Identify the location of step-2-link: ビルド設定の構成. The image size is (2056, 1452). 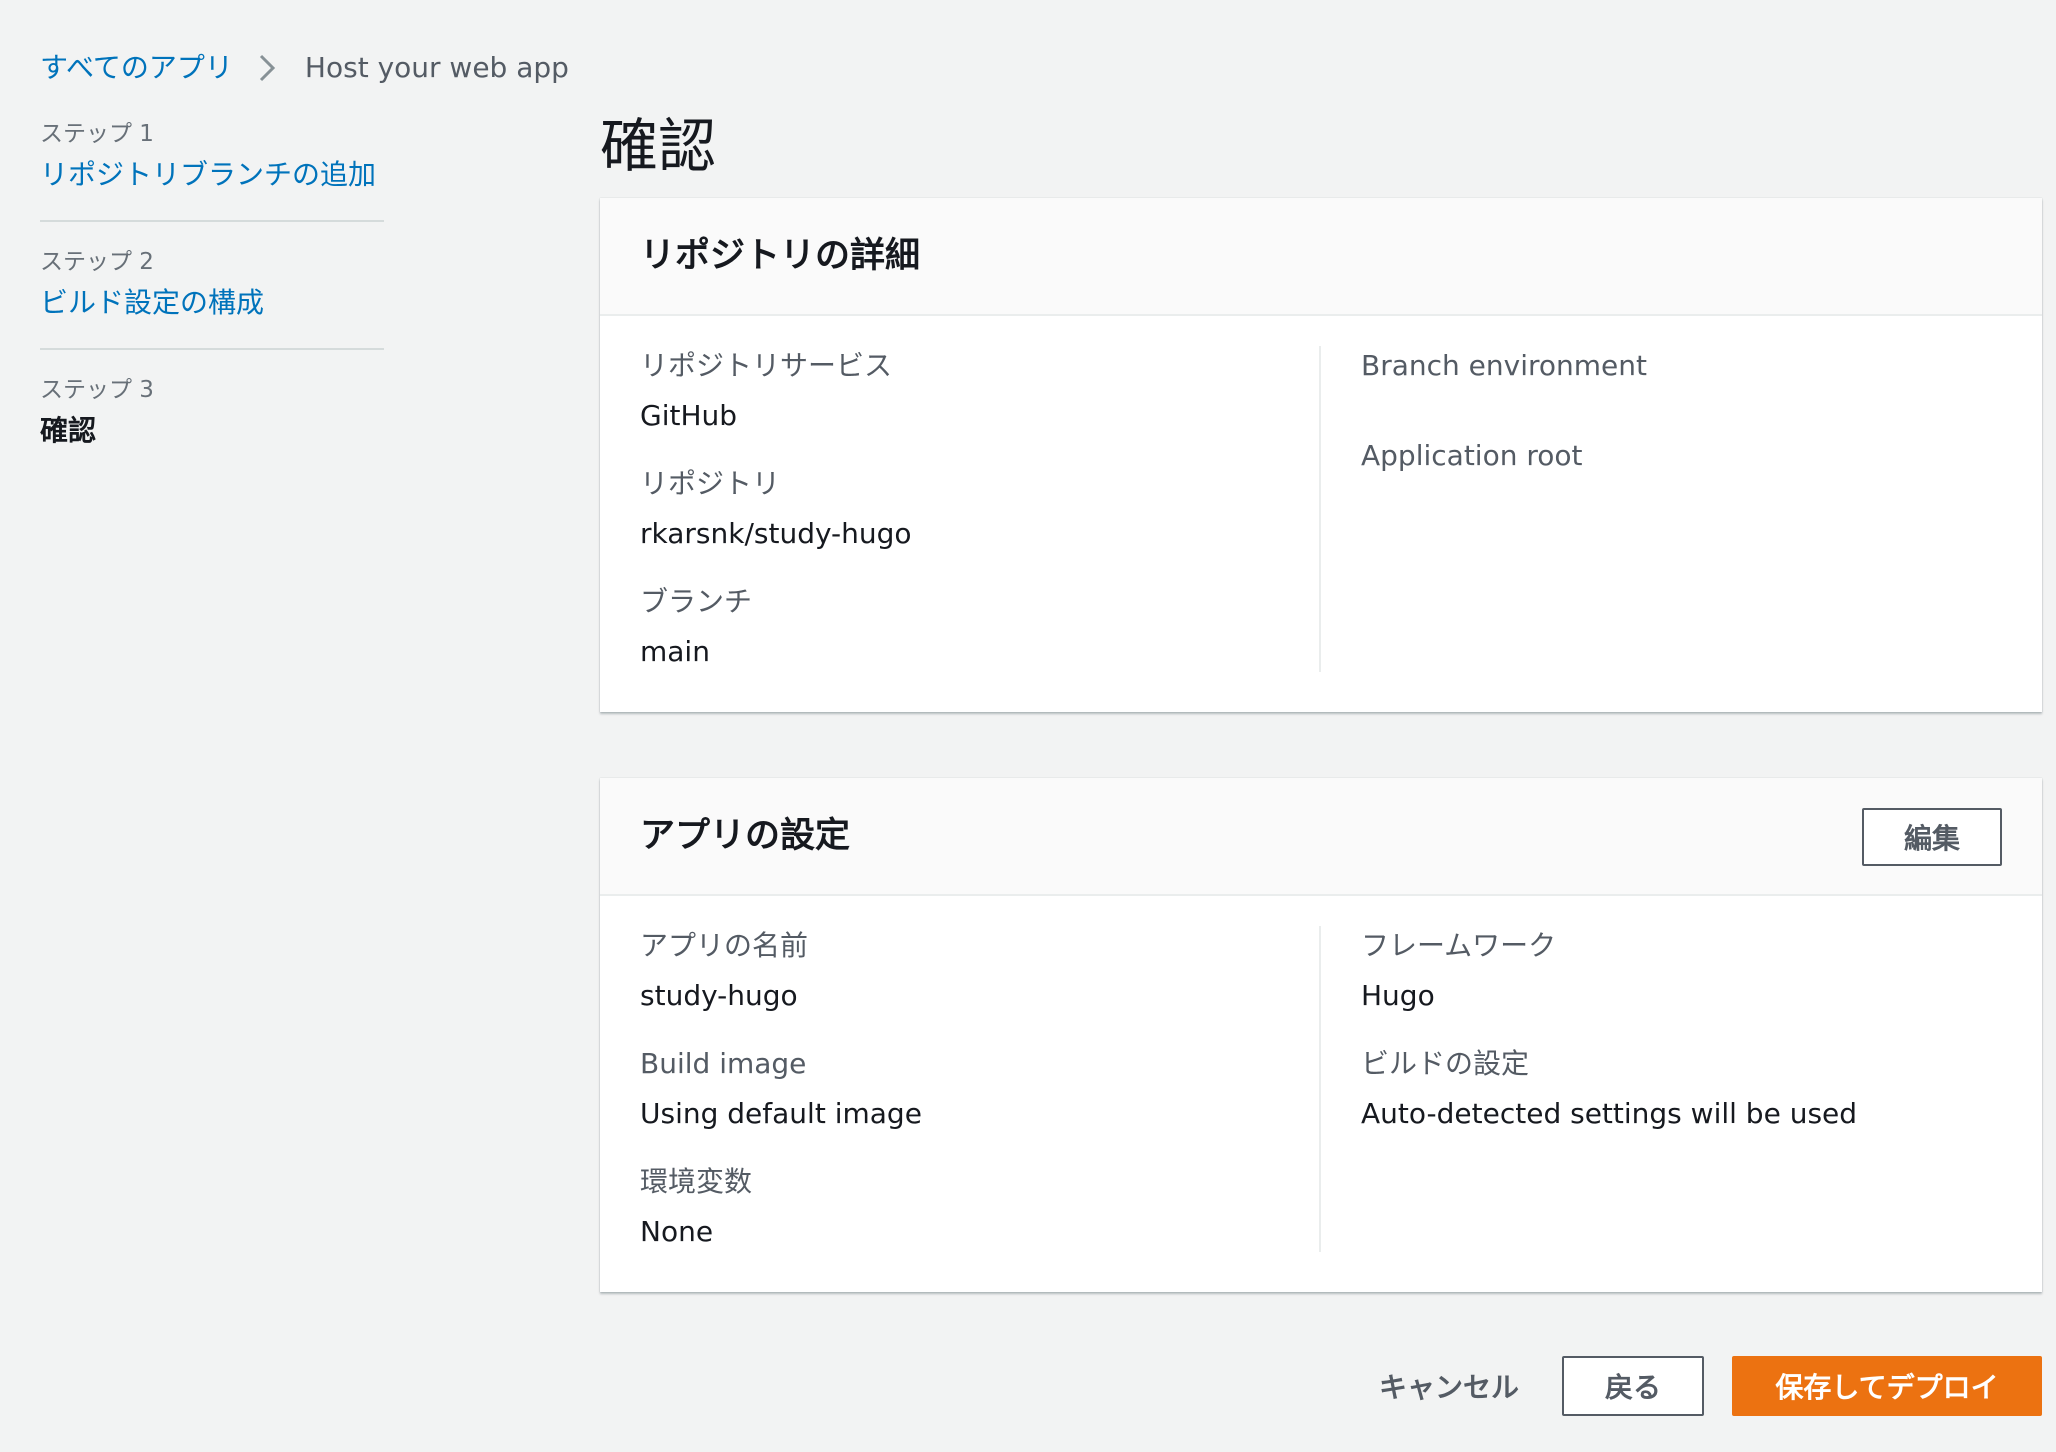
(212, 303).